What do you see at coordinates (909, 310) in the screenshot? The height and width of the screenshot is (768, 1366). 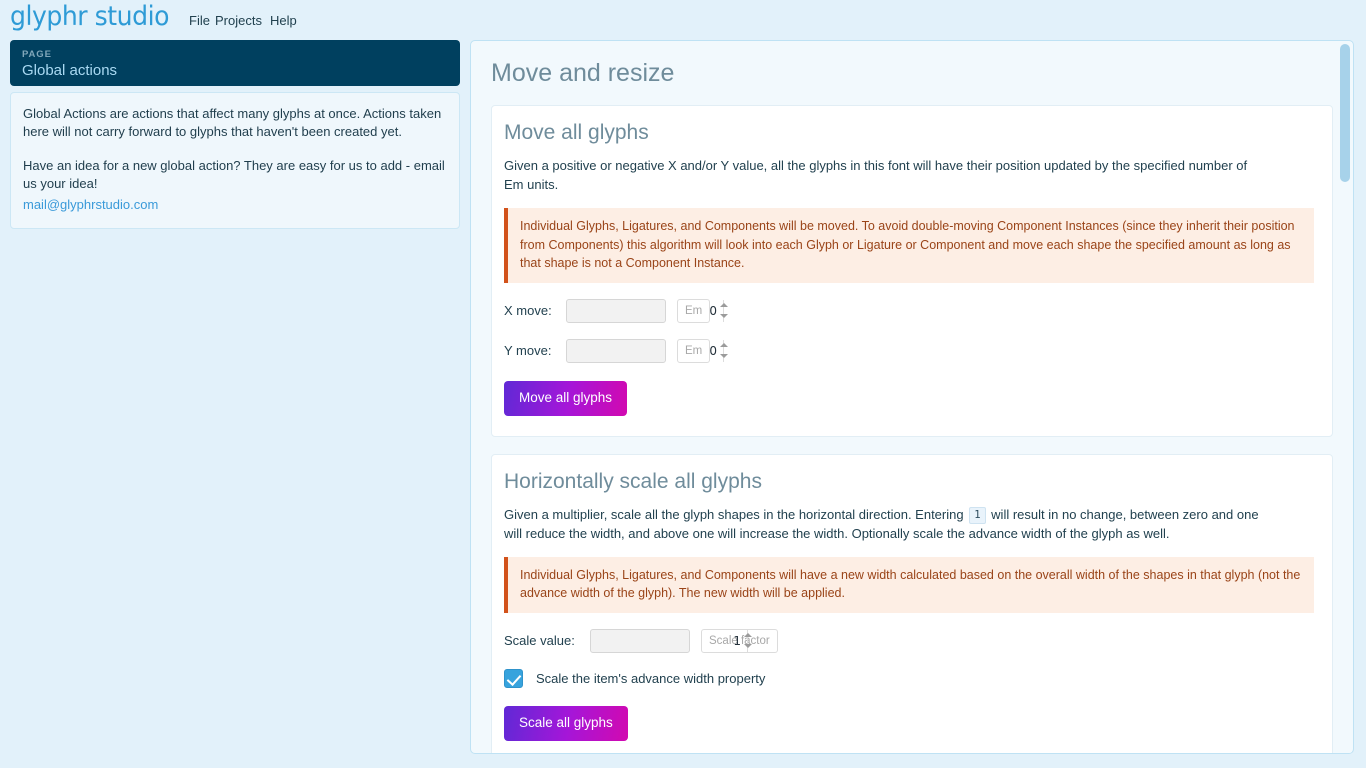 I see `x-move-row: X move: Em` at bounding box center [909, 310].